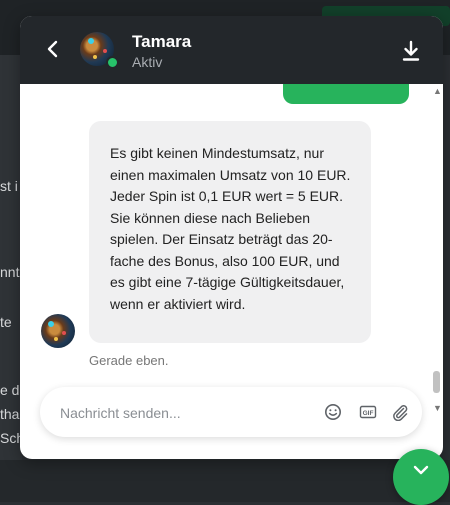 The width and height of the screenshot is (450, 505). Describe the element at coordinates (437, 91) in the screenshot. I see `scroll-up-arrow-icon: ▲` at that location.